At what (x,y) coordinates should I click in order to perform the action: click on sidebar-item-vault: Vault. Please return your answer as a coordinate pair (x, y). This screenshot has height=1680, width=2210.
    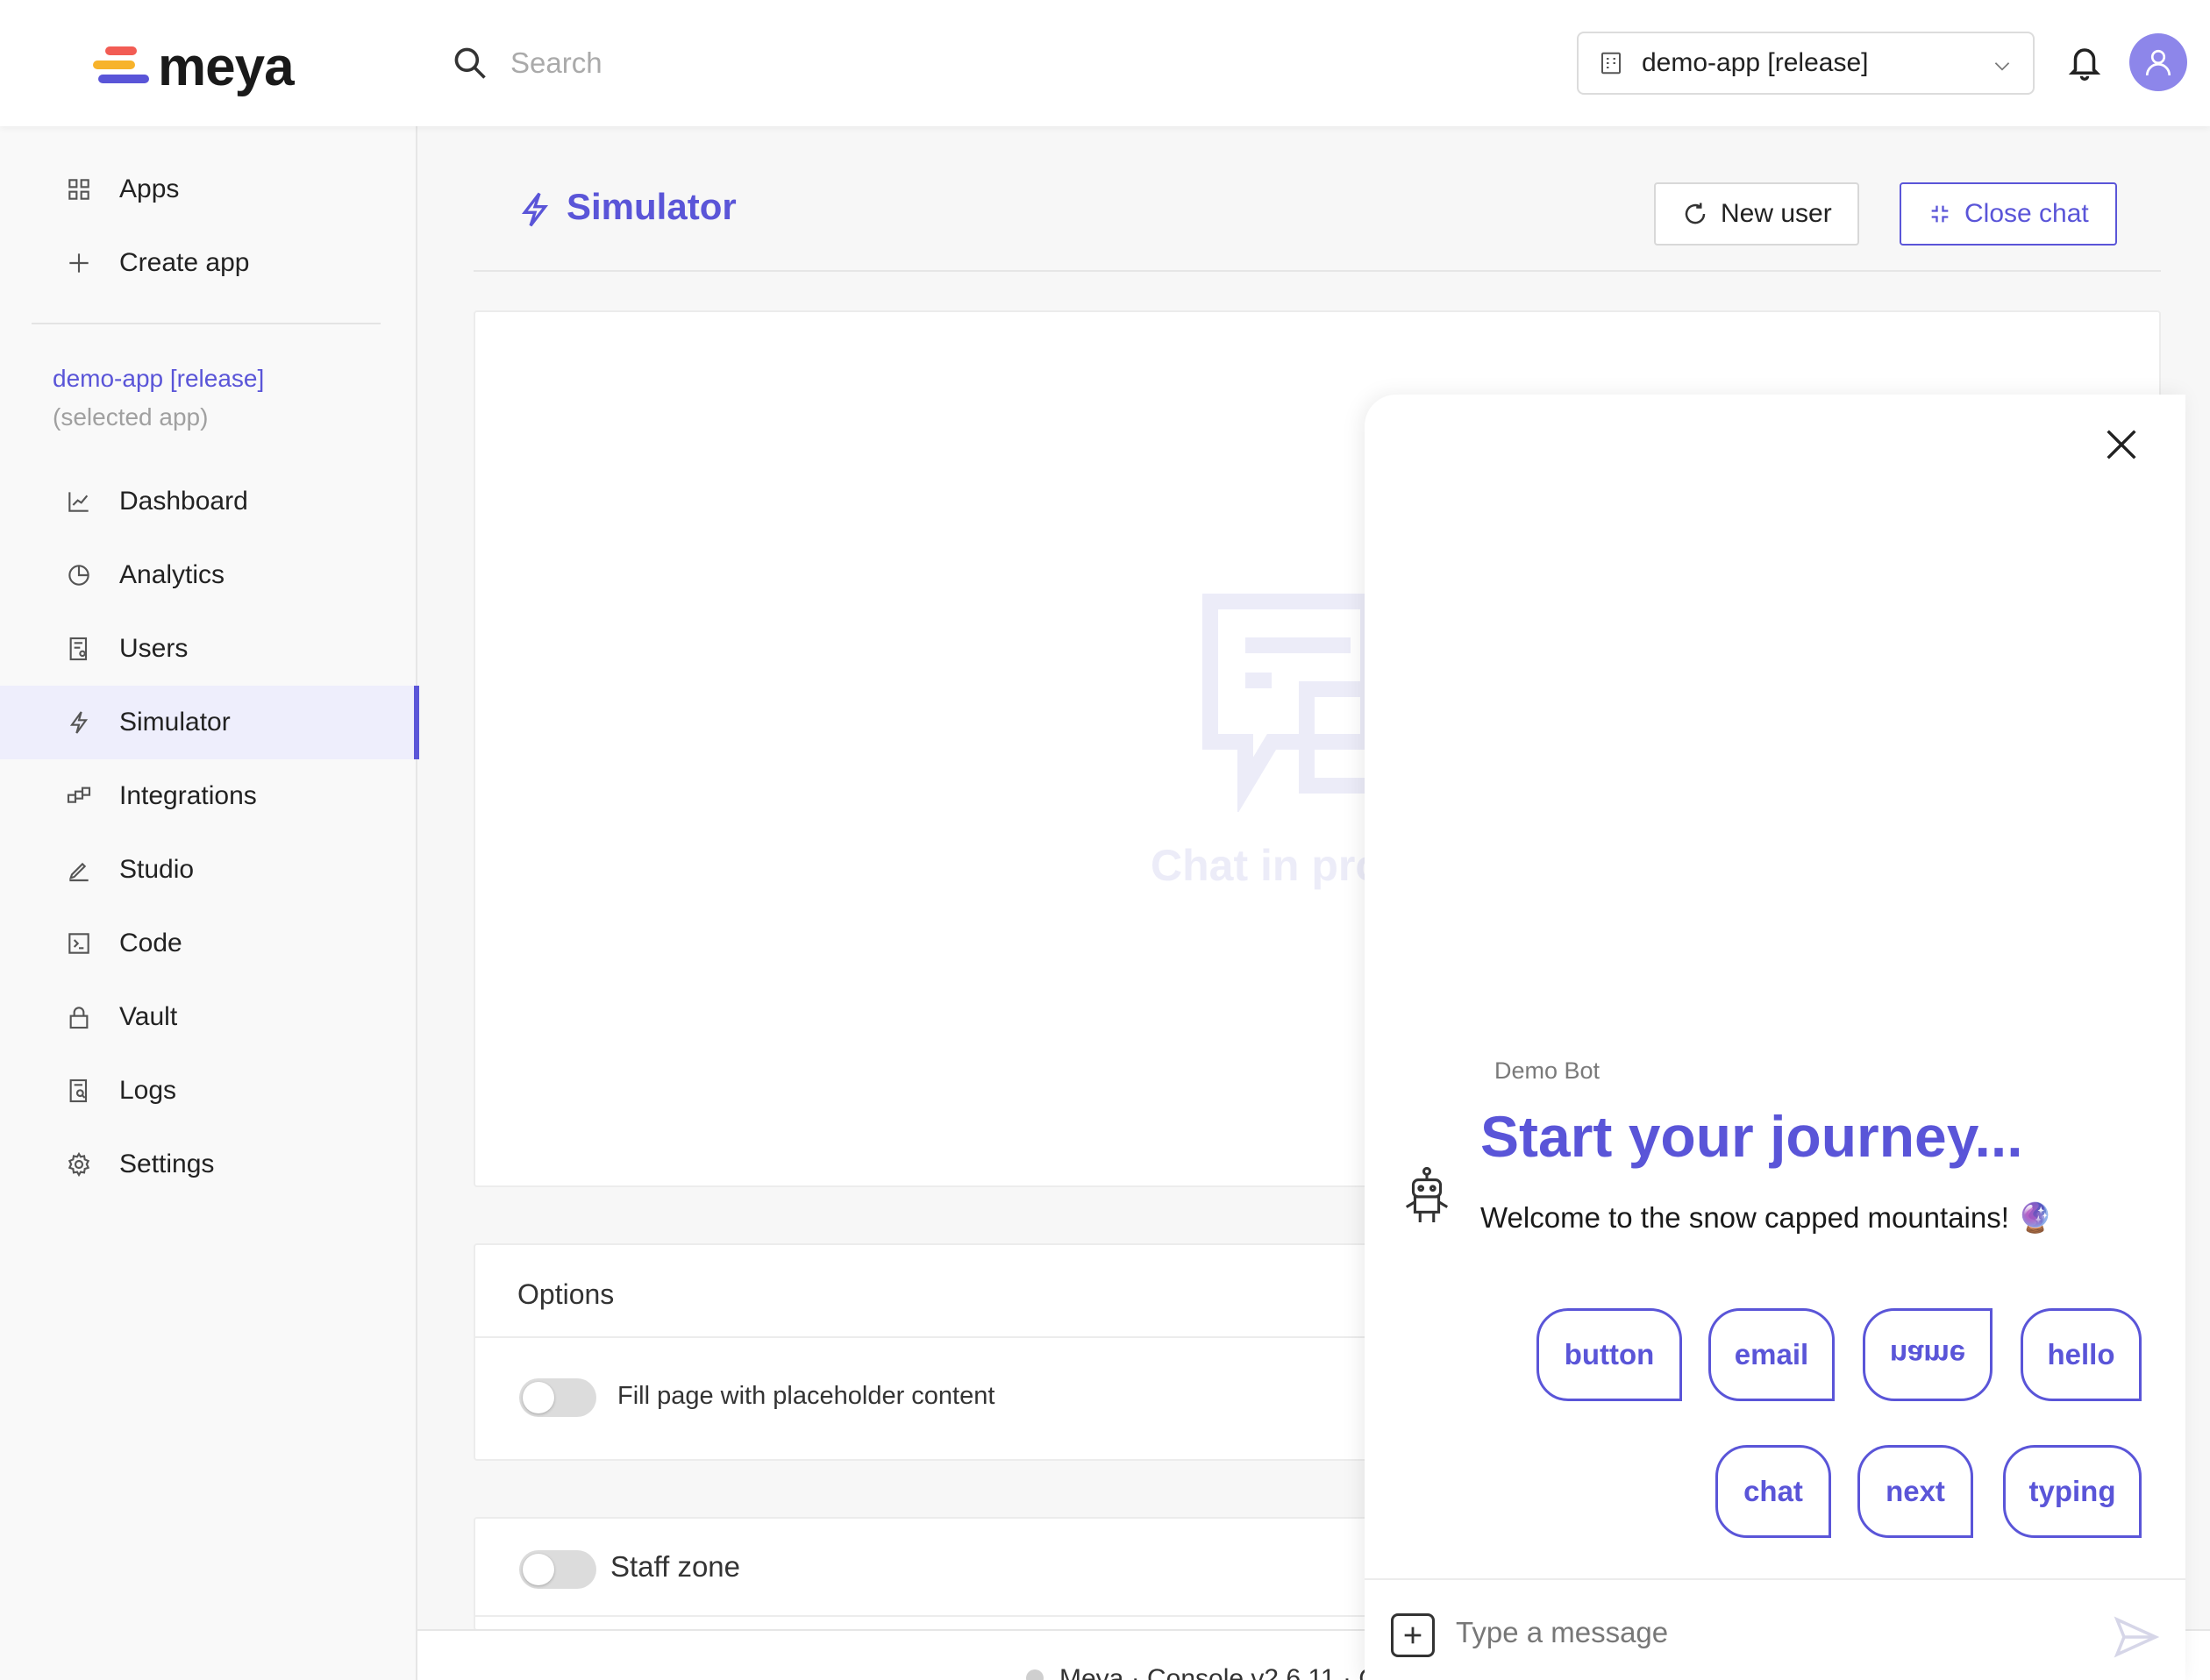
    Looking at the image, I should click on (208, 1017).